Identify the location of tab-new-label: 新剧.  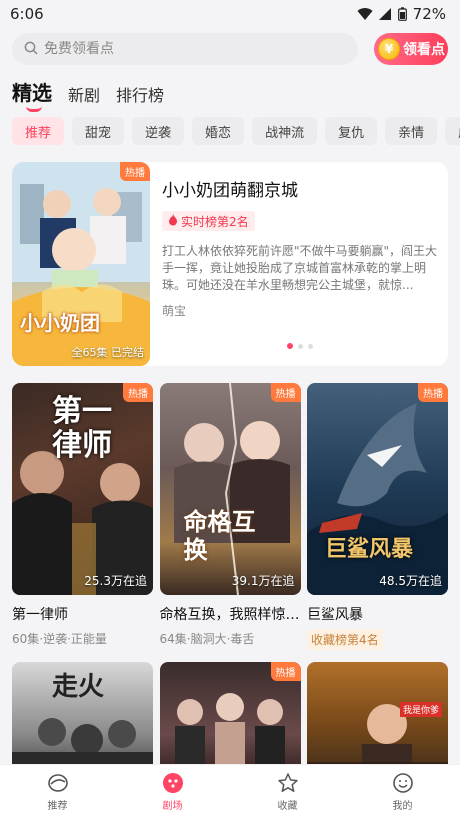
(84, 95).